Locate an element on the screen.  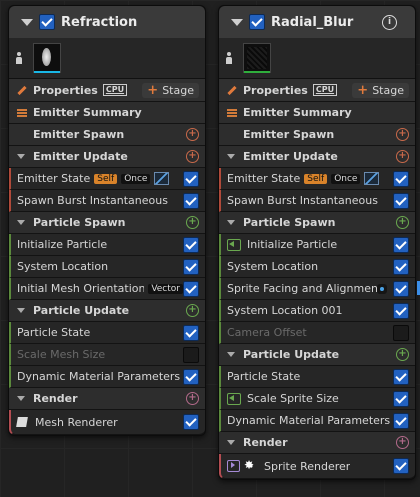
self-badge: Self is located at coordinates (106, 178).